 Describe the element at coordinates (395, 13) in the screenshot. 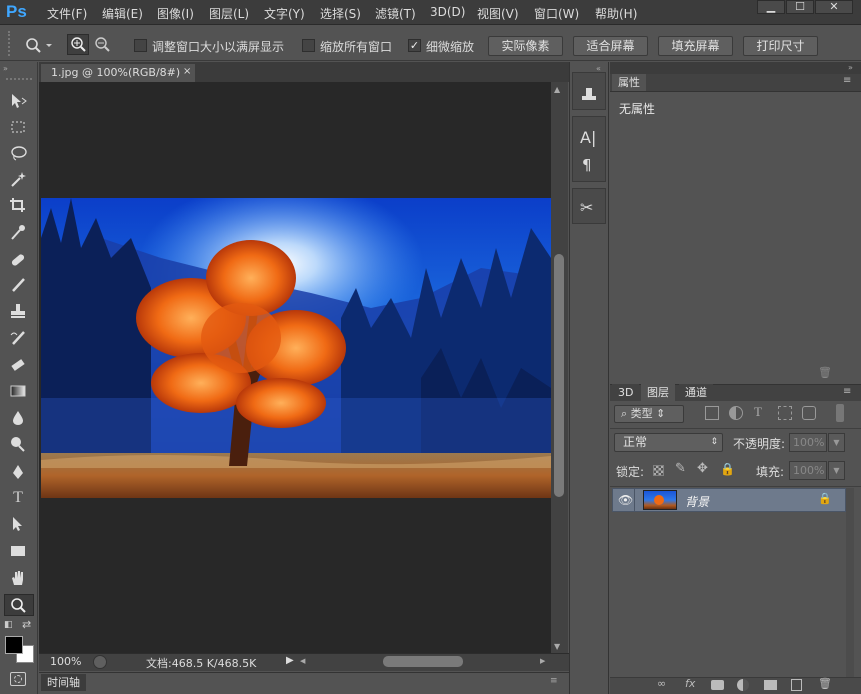

I see `menu-filter: 滤镜(T)` at that location.